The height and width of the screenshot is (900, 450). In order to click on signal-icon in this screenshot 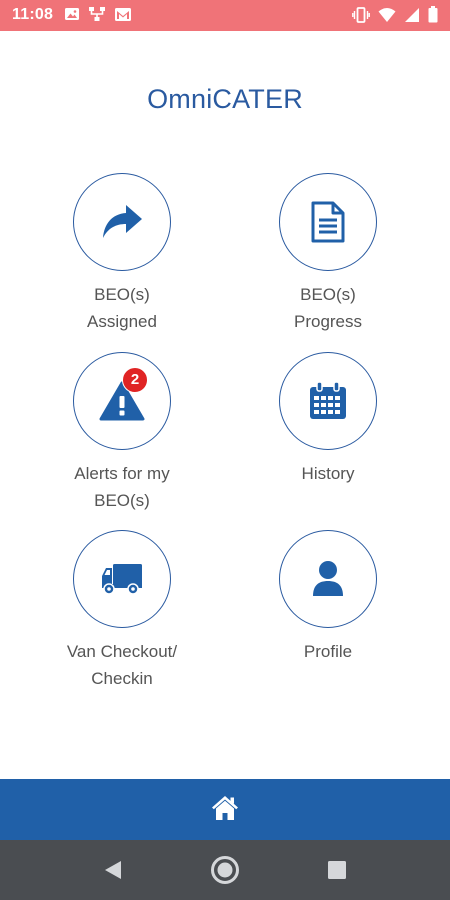, I will do `click(412, 15)`.